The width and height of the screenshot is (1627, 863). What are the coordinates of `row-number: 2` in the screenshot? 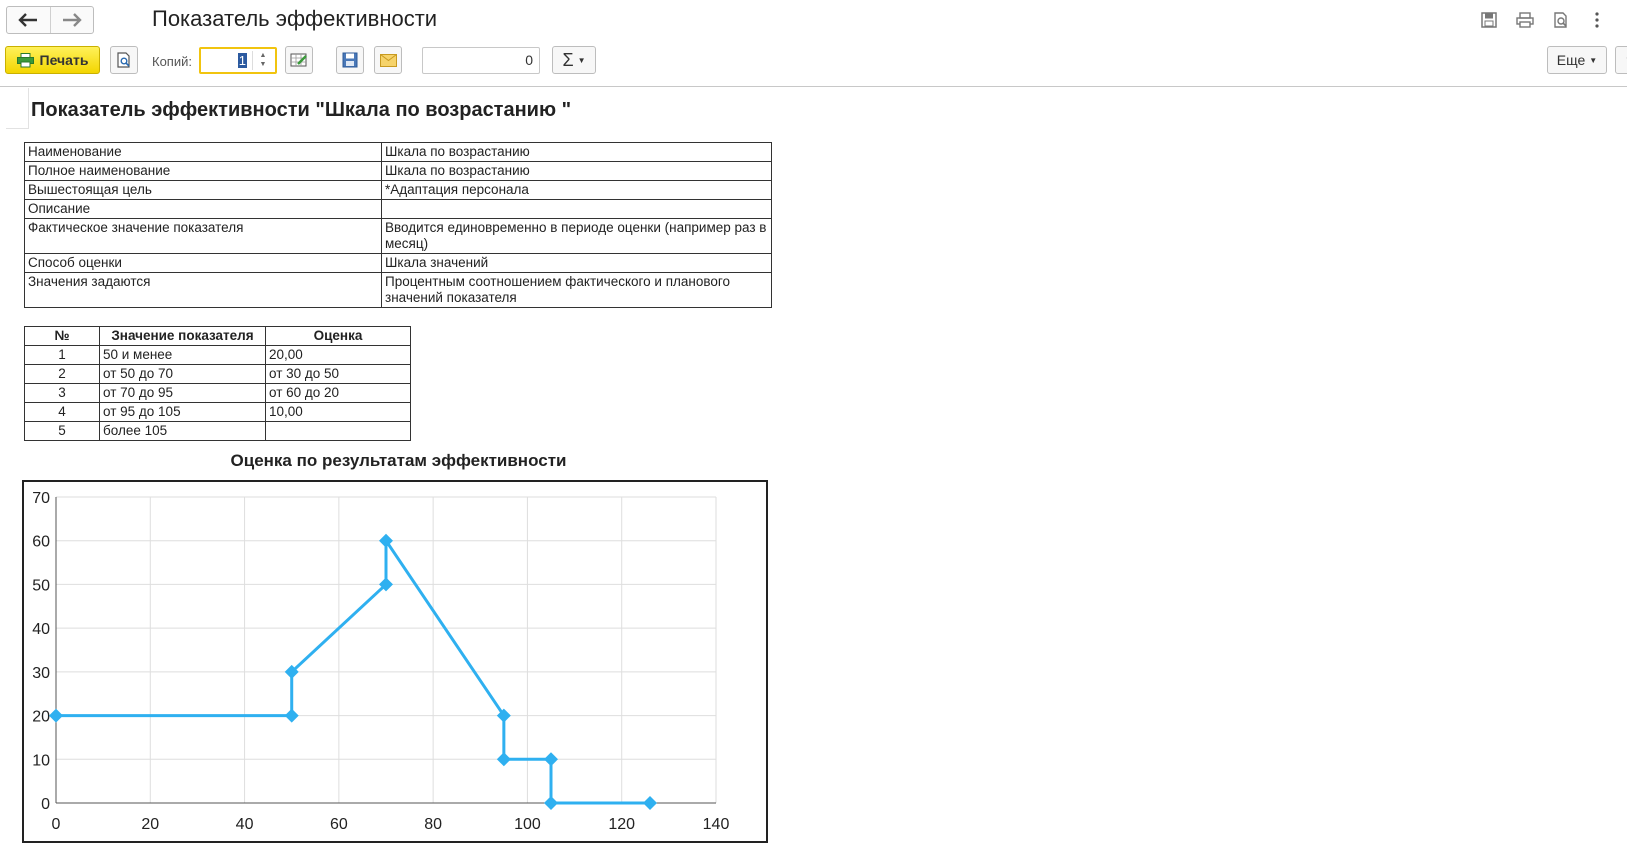 It's located at (62, 374).